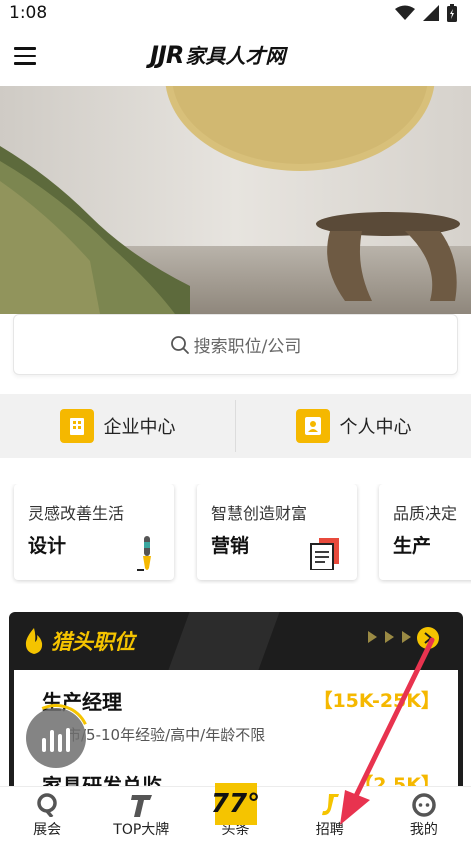  Describe the element at coordinates (139, 427) in the screenshot. I see `enterprise-center-label: 企业中心` at that location.